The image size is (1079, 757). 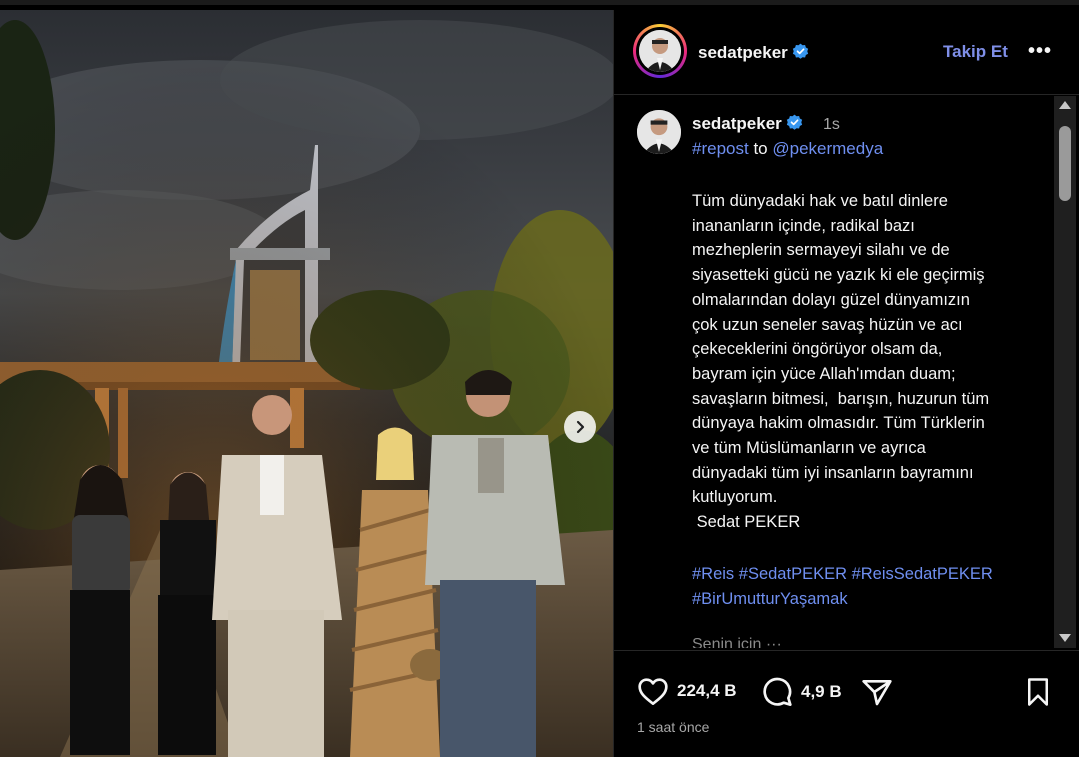 I want to click on avatar-image, so click(x=660, y=51).